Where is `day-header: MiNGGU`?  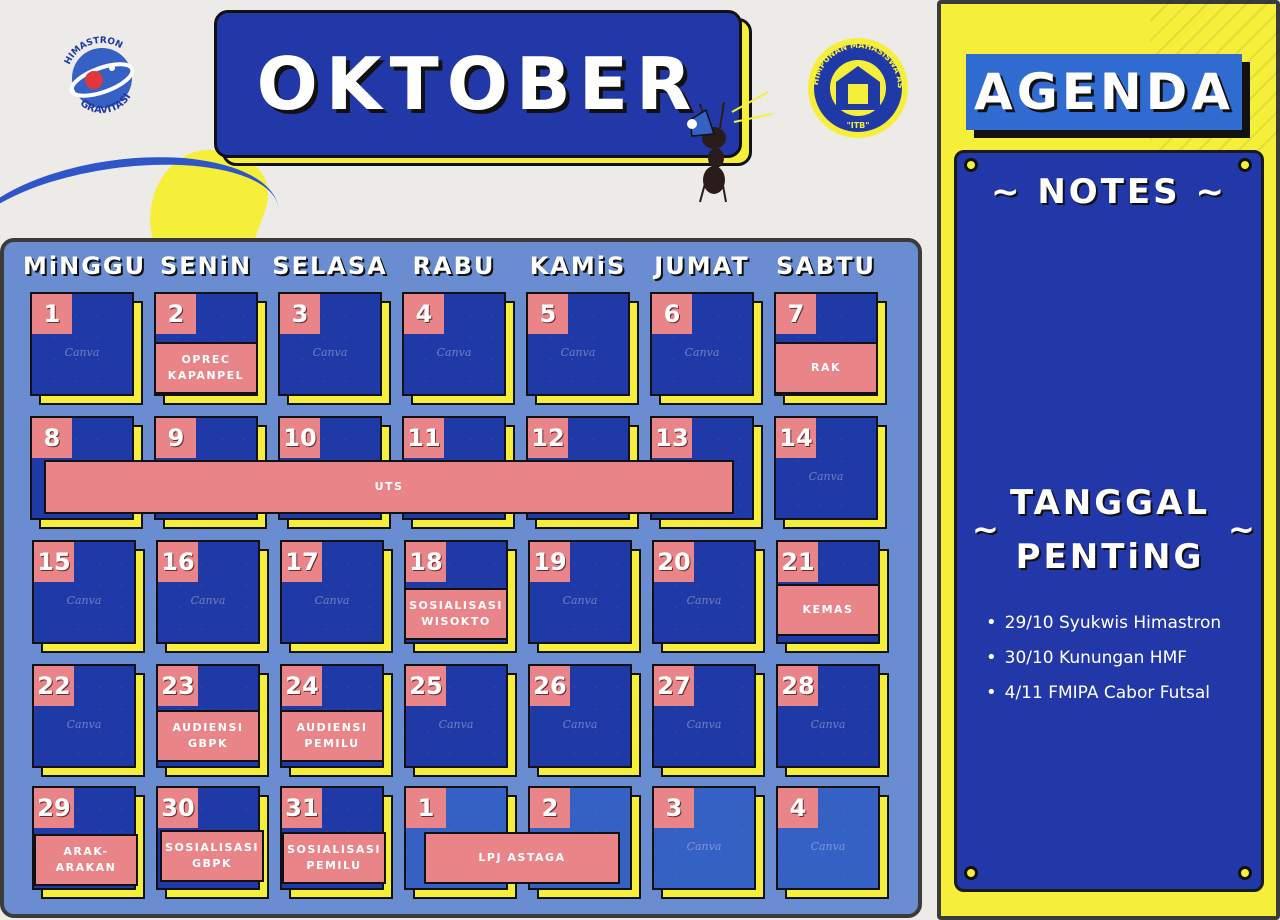 day-header: MiNGGU is located at coordinates (85, 266).